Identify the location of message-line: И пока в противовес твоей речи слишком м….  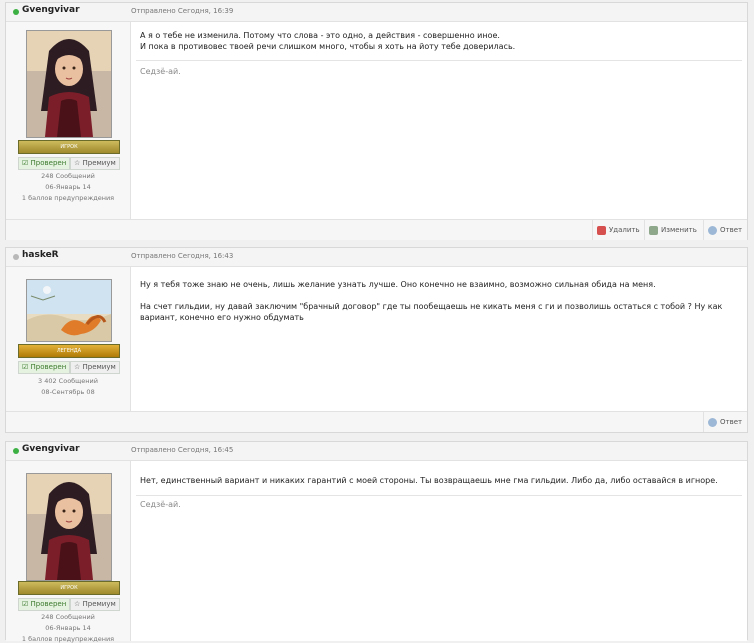
(328, 46).